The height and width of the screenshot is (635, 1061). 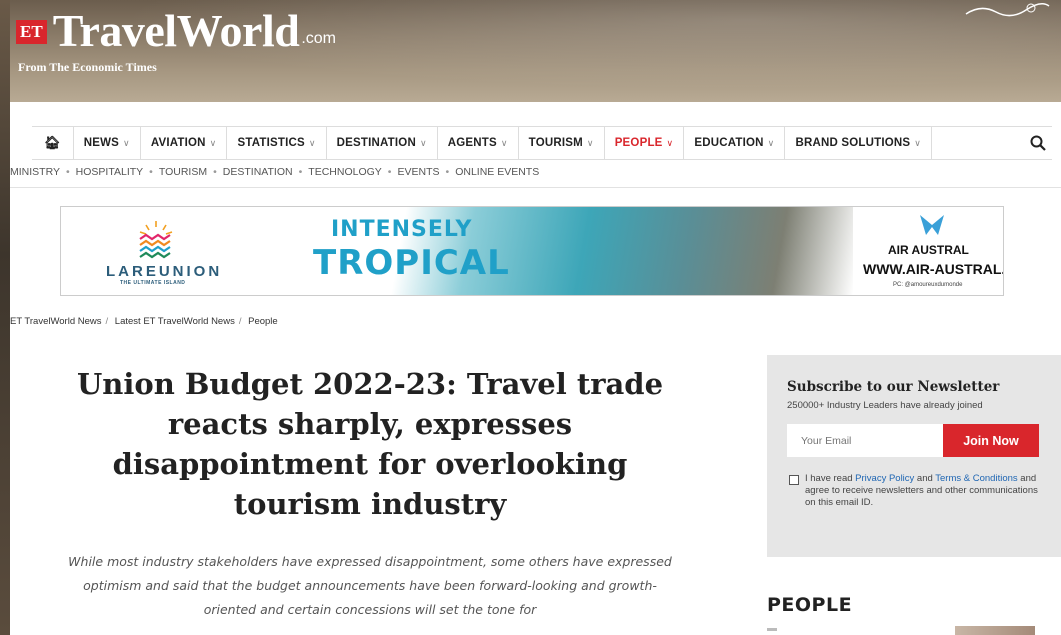 What do you see at coordinates (376, 143) in the screenshot?
I see `nav-label: DESTINATION` at bounding box center [376, 143].